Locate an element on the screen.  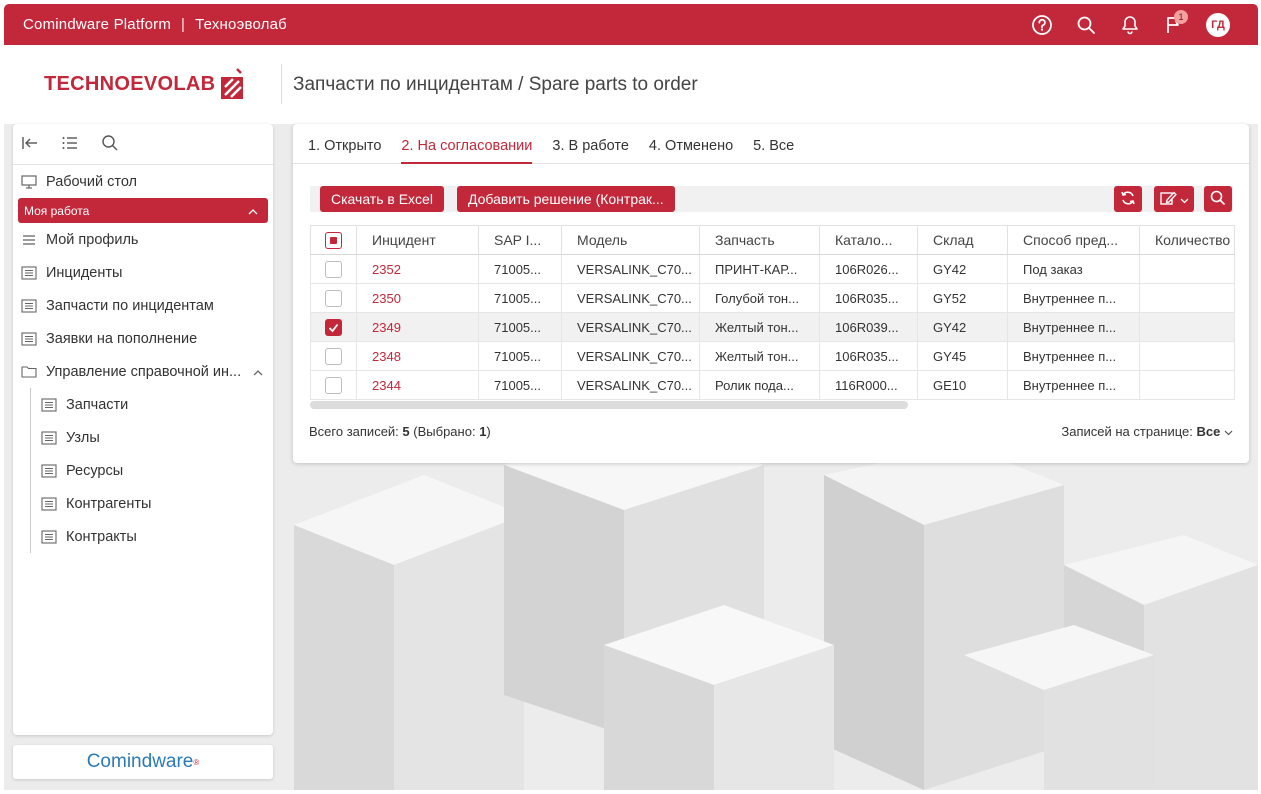
sidebar-item-spare-parts-incidents: Запчасти по инцидентам is located at coordinates (143, 305).